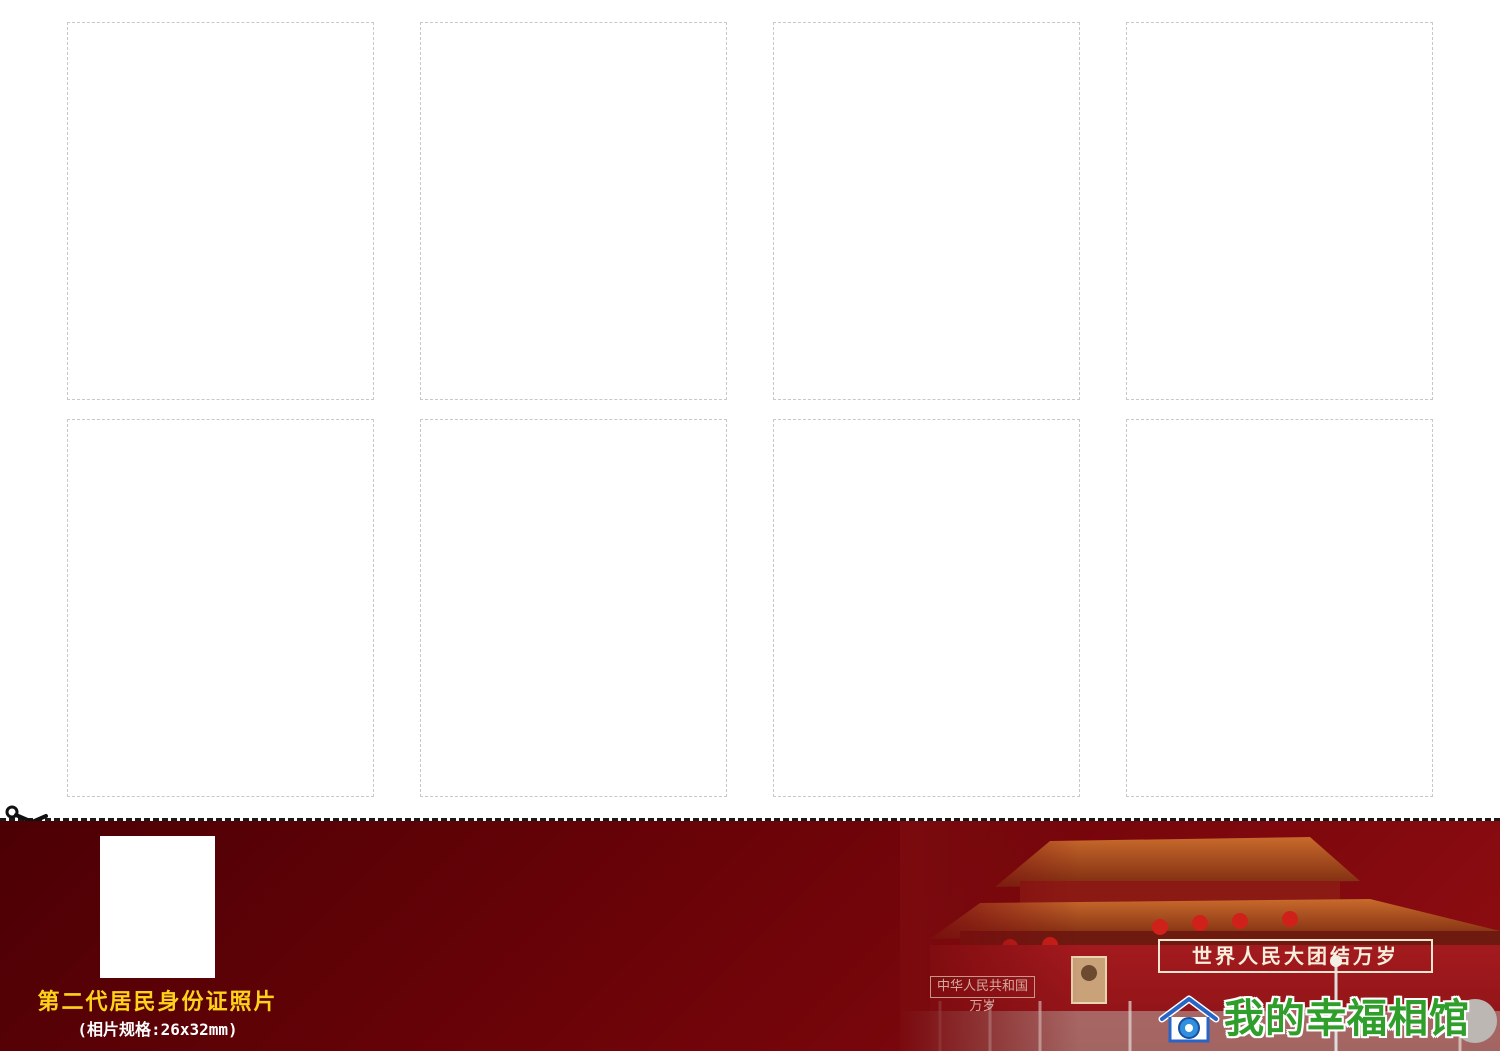  I want to click on slogan-banner-left: 中华人民共和国万岁, so click(982, 995).